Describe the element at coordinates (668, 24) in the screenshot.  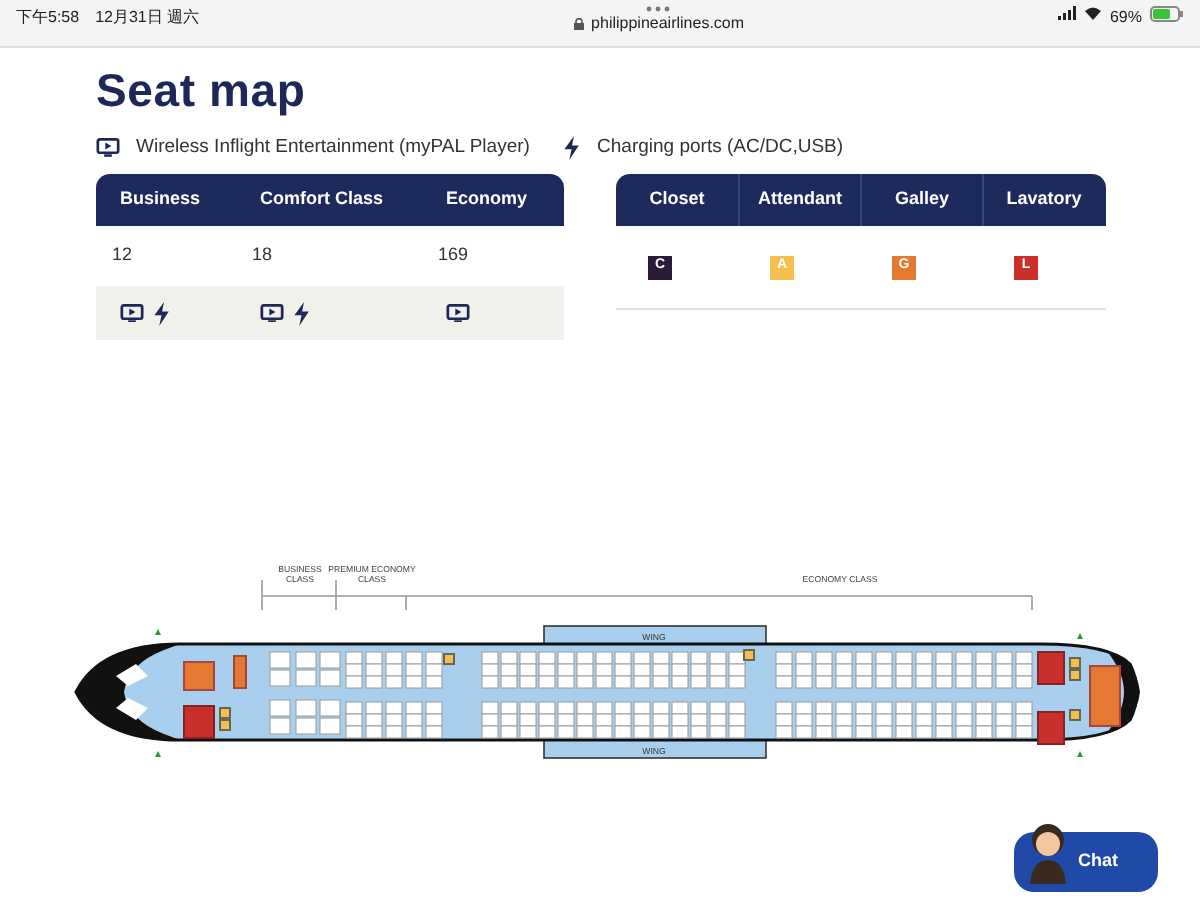
I see `url-text: philippineairlines.com` at that location.